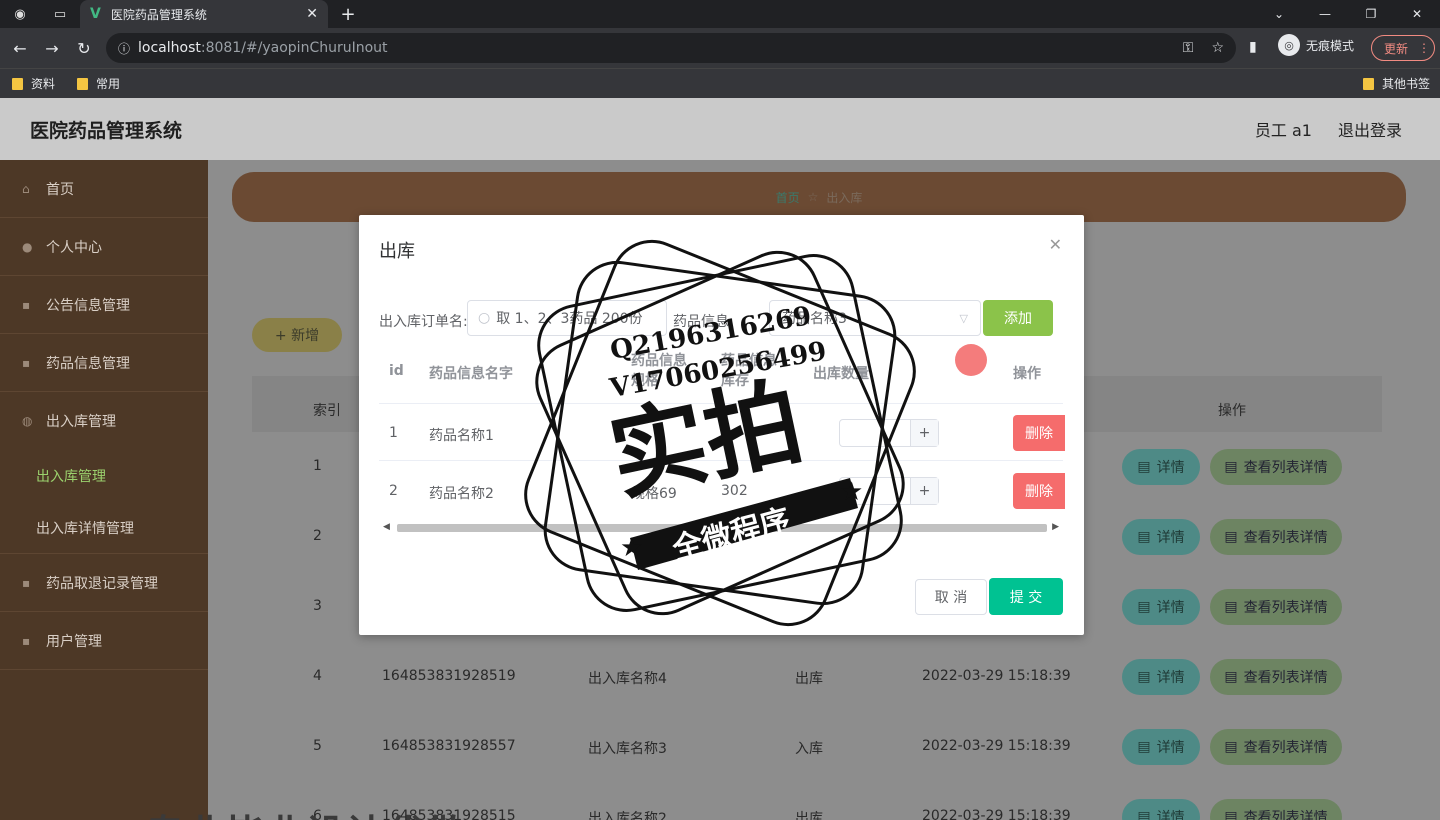  I want to click on bookmark-label: 资料, so click(43, 84).